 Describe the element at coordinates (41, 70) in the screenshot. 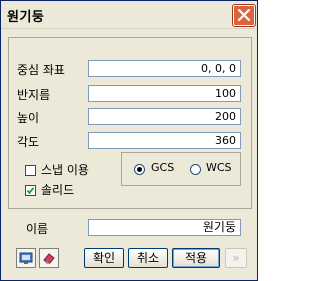

I see `center-label: 중심 좌표` at that location.